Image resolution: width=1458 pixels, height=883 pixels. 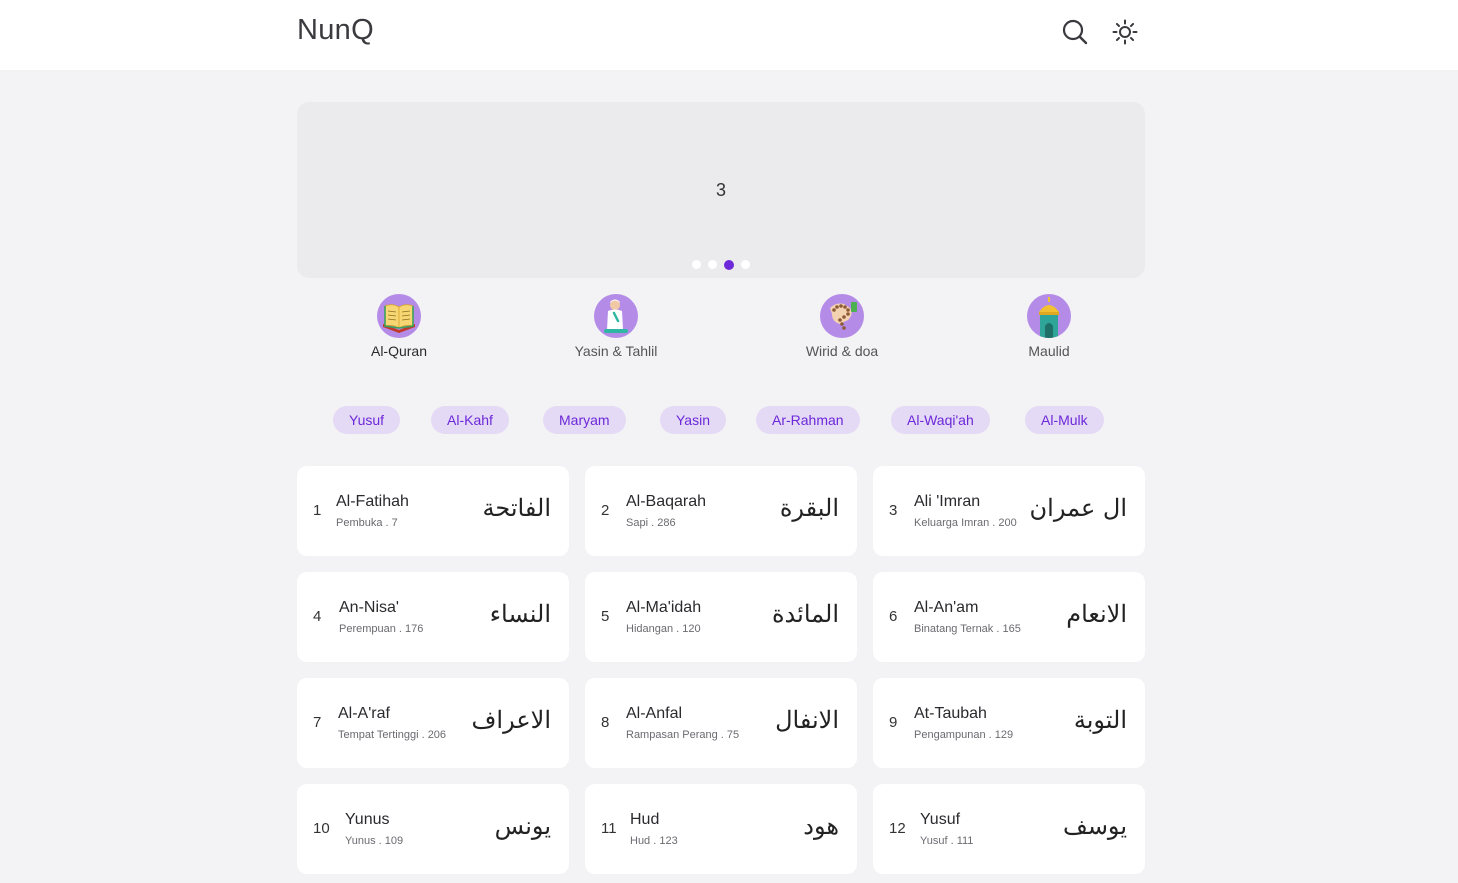 What do you see at coordinates (369, 607) in the screenshot?
I see `surah-name: An-Nisa'` at bounding box center [369, 607].